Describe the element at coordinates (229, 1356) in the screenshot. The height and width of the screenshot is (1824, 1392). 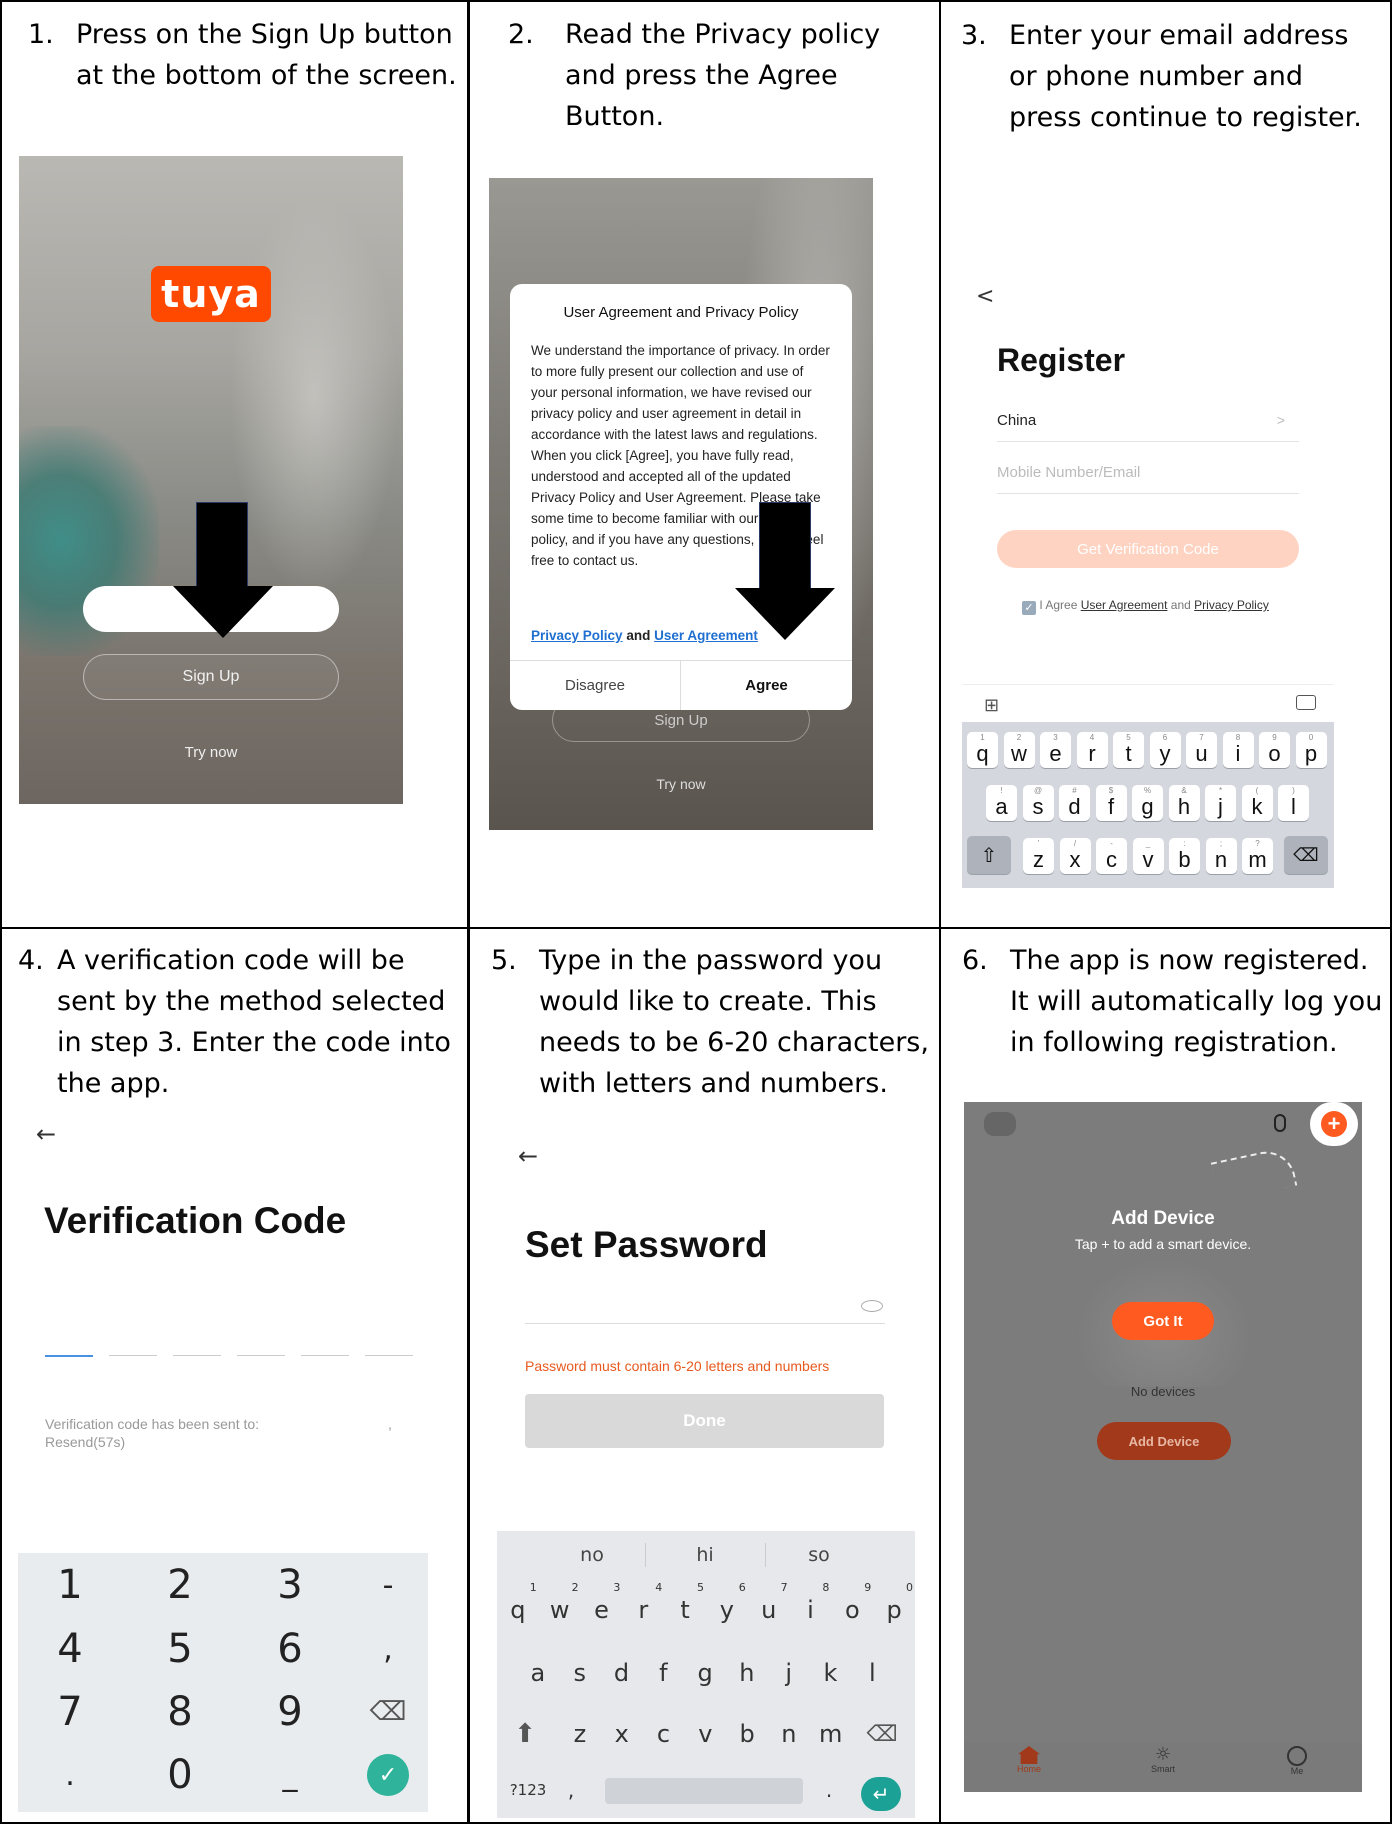
I see `code-input-slots` at that location.